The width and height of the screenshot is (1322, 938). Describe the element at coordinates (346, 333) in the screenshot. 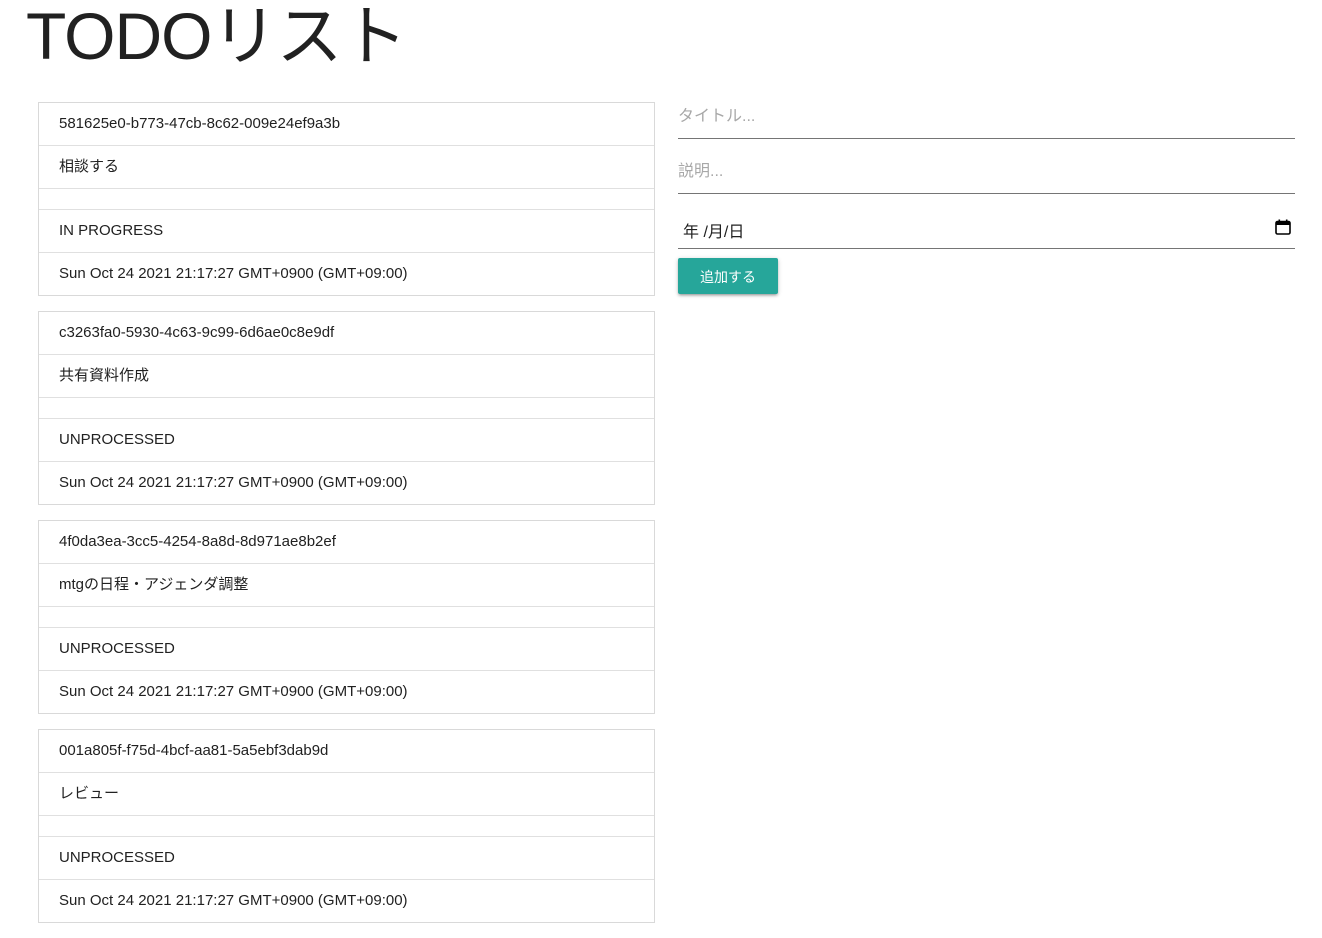

I see `todo-id: c3263fa0-5930-4c63-9c99-6d6ae0c8e9df` at that location.